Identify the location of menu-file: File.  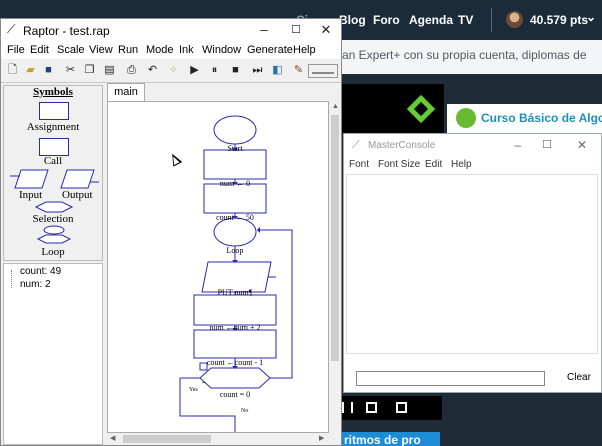
(16, 50).